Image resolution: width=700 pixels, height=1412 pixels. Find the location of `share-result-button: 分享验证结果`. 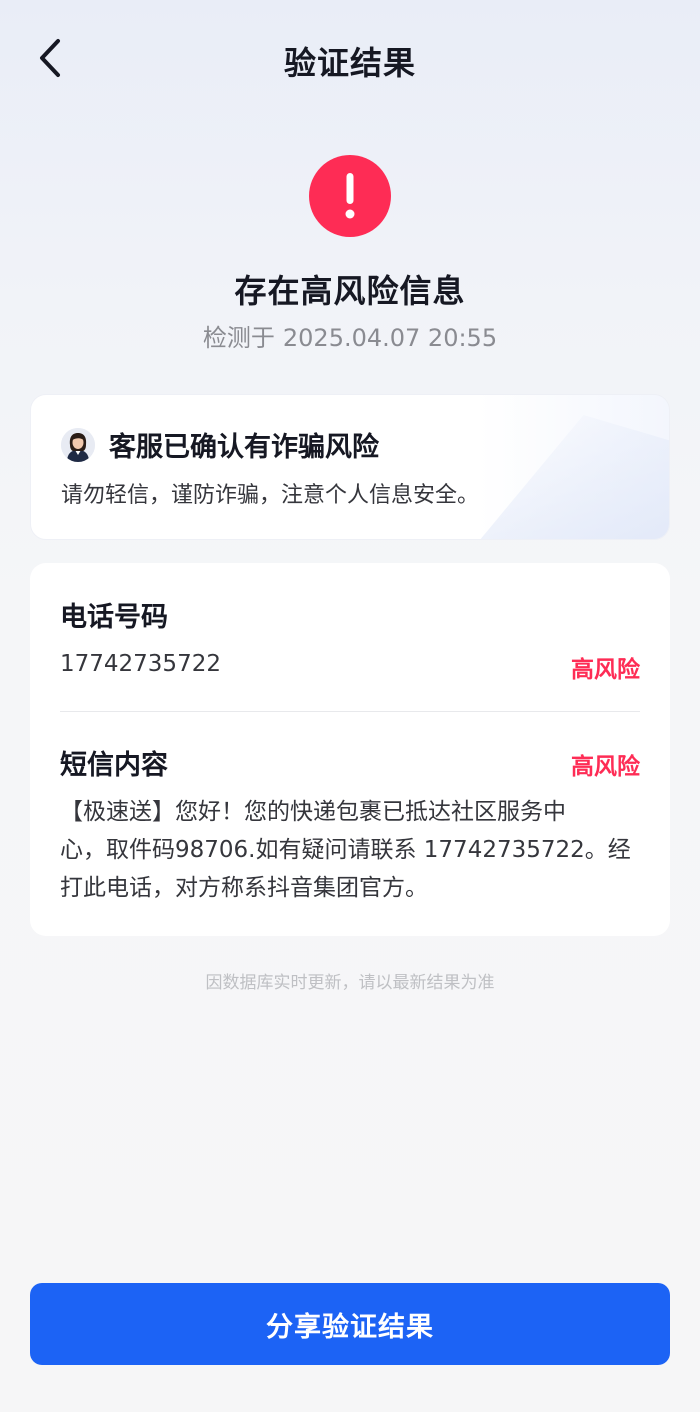

share-result-button: 分享验证结果 is located at coordinates (350, 1324).